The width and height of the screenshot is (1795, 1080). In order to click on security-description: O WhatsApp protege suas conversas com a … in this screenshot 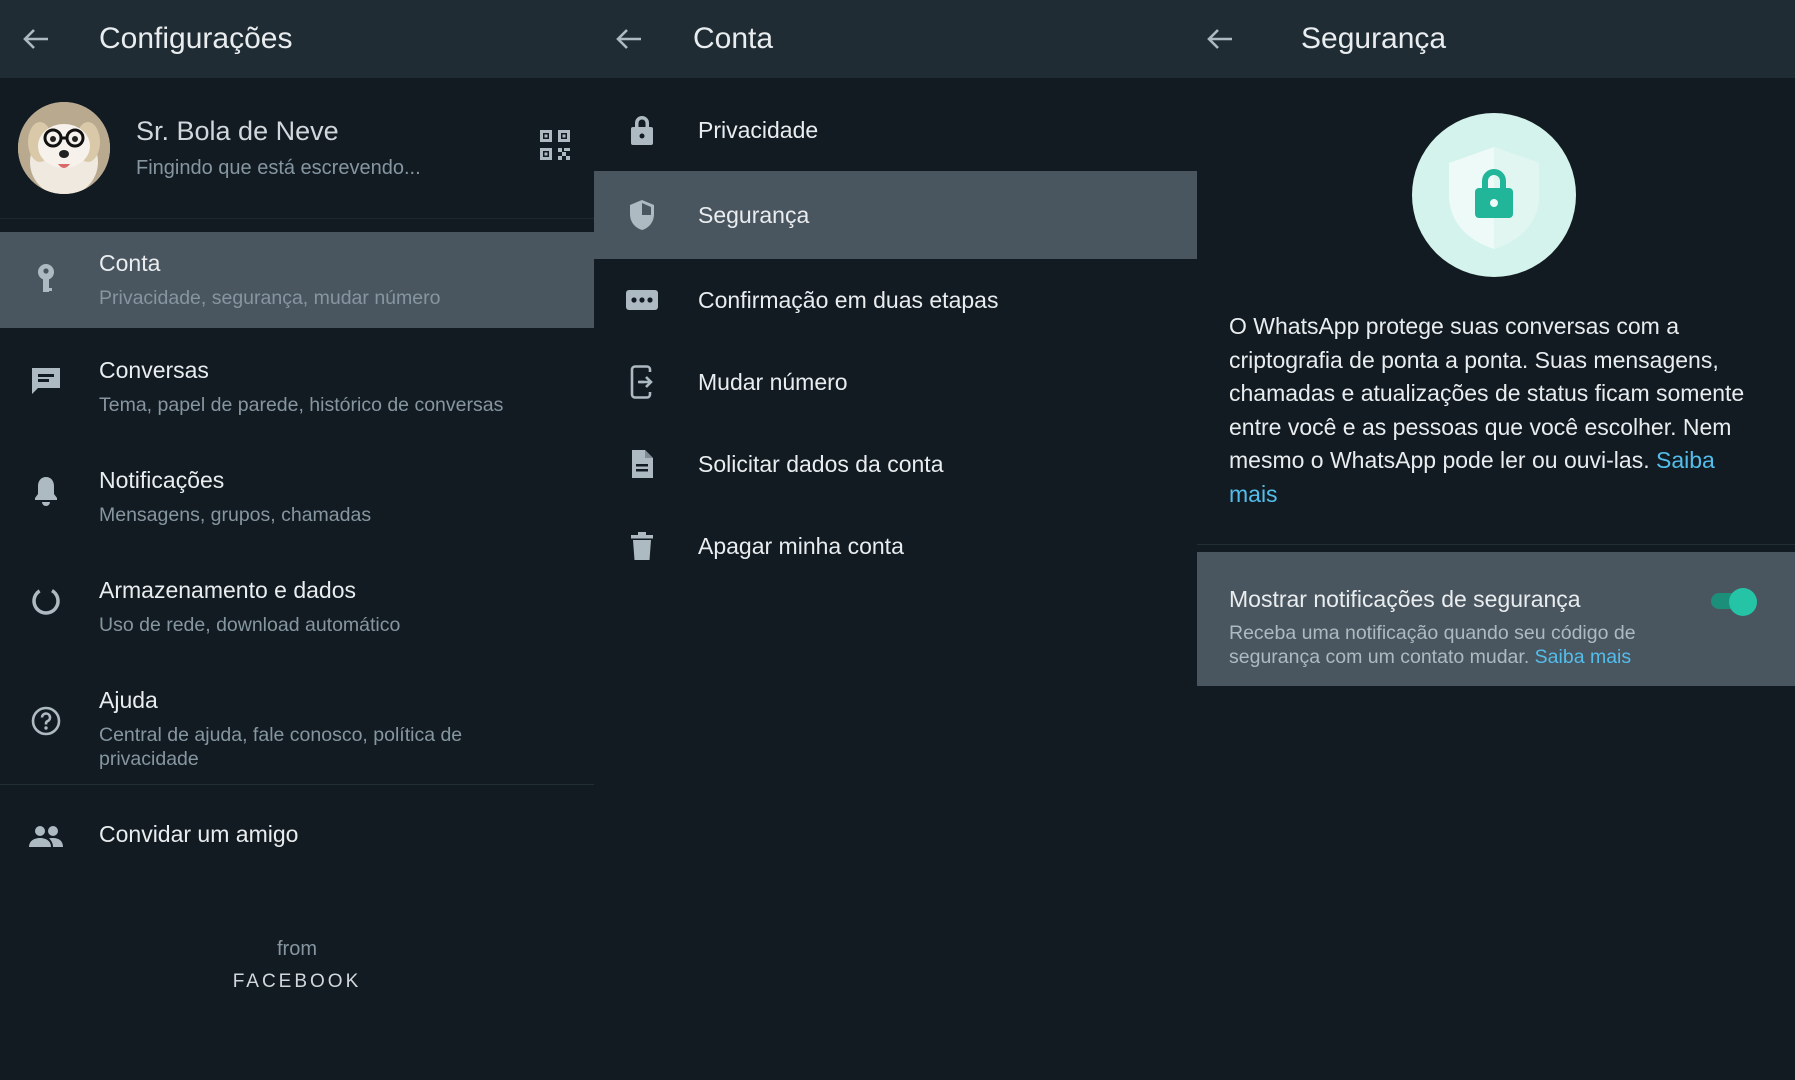, I will do `click(1499, 410)`.